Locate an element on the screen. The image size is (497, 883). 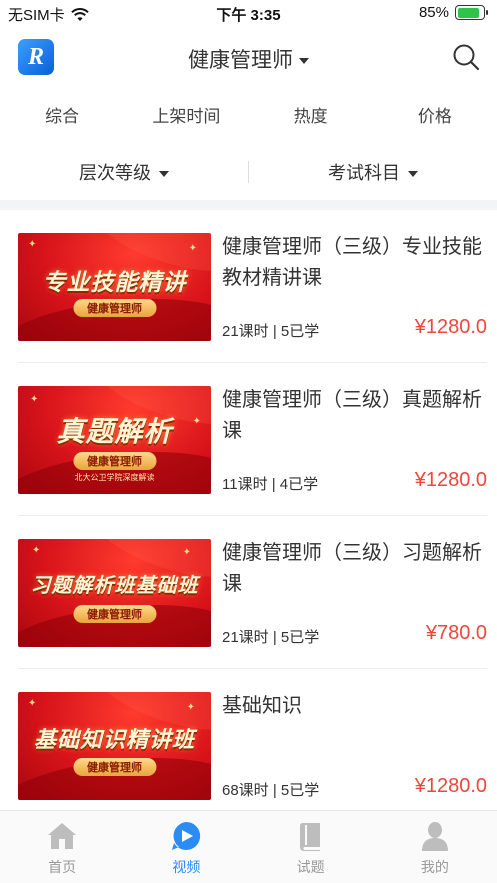
course-meta: 68课时 | 5已学 is located at coordinates (271, 790).